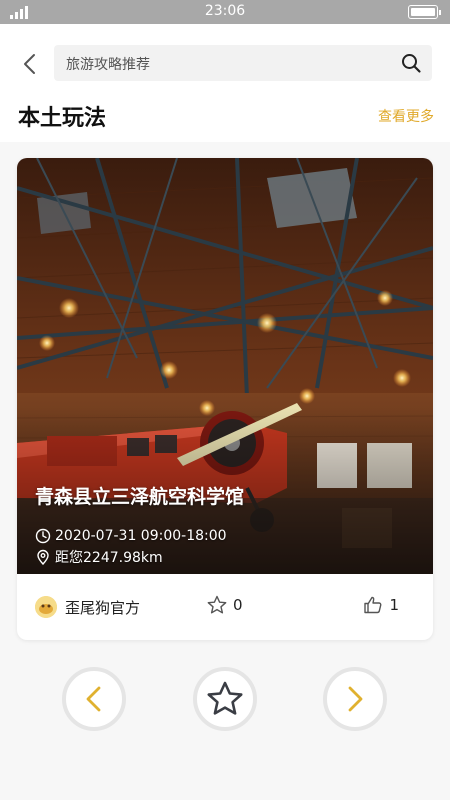 Image resolution: width=450 pixels, height=800 pixels. I want to click on chevron-right-icon, so click(355, 699).